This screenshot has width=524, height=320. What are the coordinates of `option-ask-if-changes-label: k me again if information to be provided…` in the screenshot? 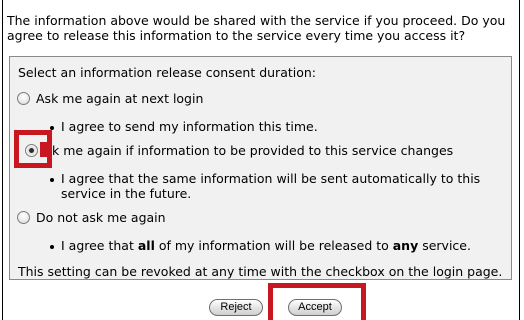 It's located at (252, 150).